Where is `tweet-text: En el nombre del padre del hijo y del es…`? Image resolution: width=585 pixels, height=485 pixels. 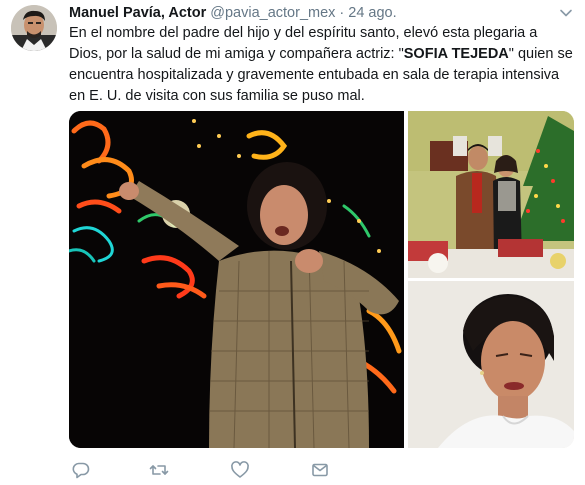 tweet-text: En el nombre del padre del hijo y del es… is located at coordinates (321, 65).